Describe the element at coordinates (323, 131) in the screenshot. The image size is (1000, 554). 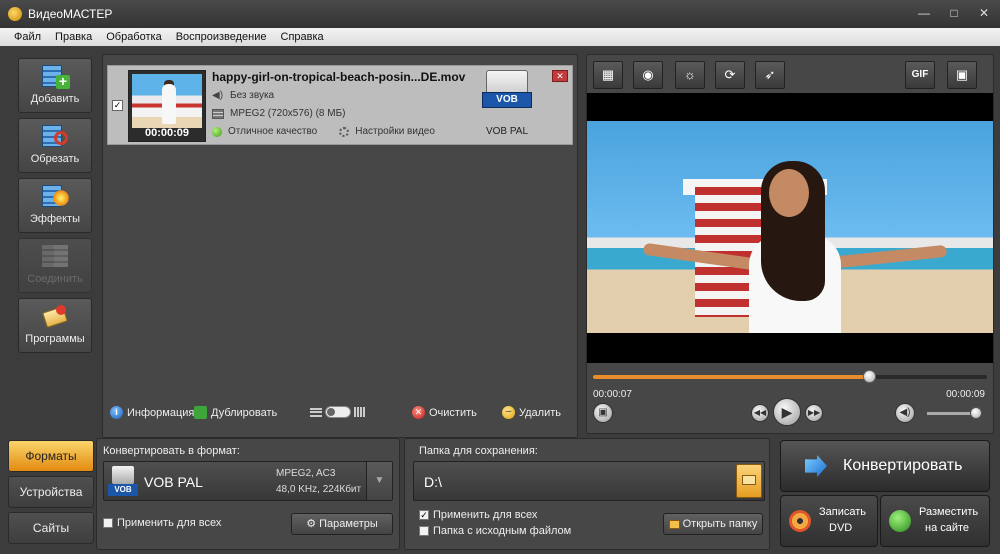
I see `quality-info: Отличное качество Настройки видео` at that location.